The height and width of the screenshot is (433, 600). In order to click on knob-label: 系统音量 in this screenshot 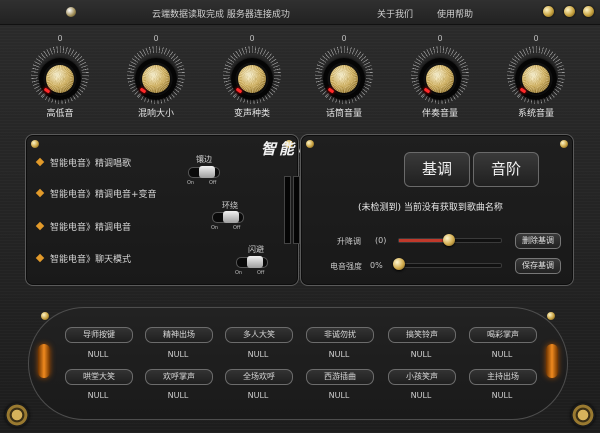, I will do `click(535, 114)`.